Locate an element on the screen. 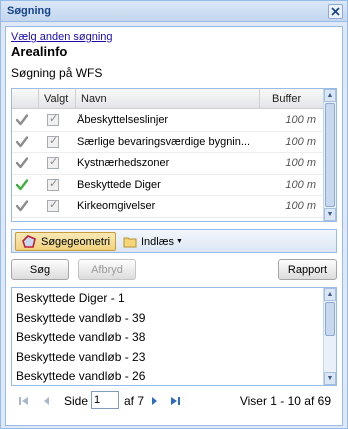 This screenshot has width=348, height=429. column-header-name: Navn is located at coordinates (94, 99).